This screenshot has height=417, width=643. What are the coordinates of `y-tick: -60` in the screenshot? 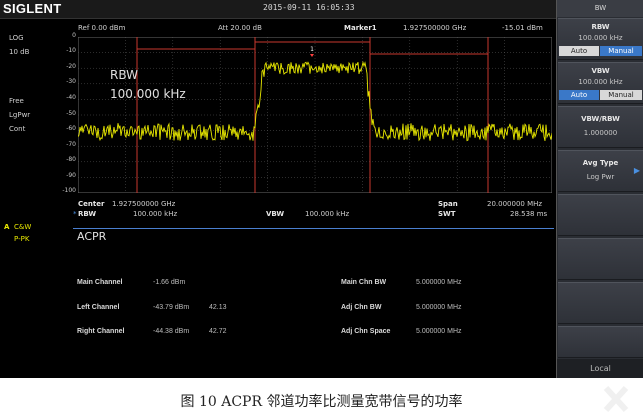 It's located at (71, 128).